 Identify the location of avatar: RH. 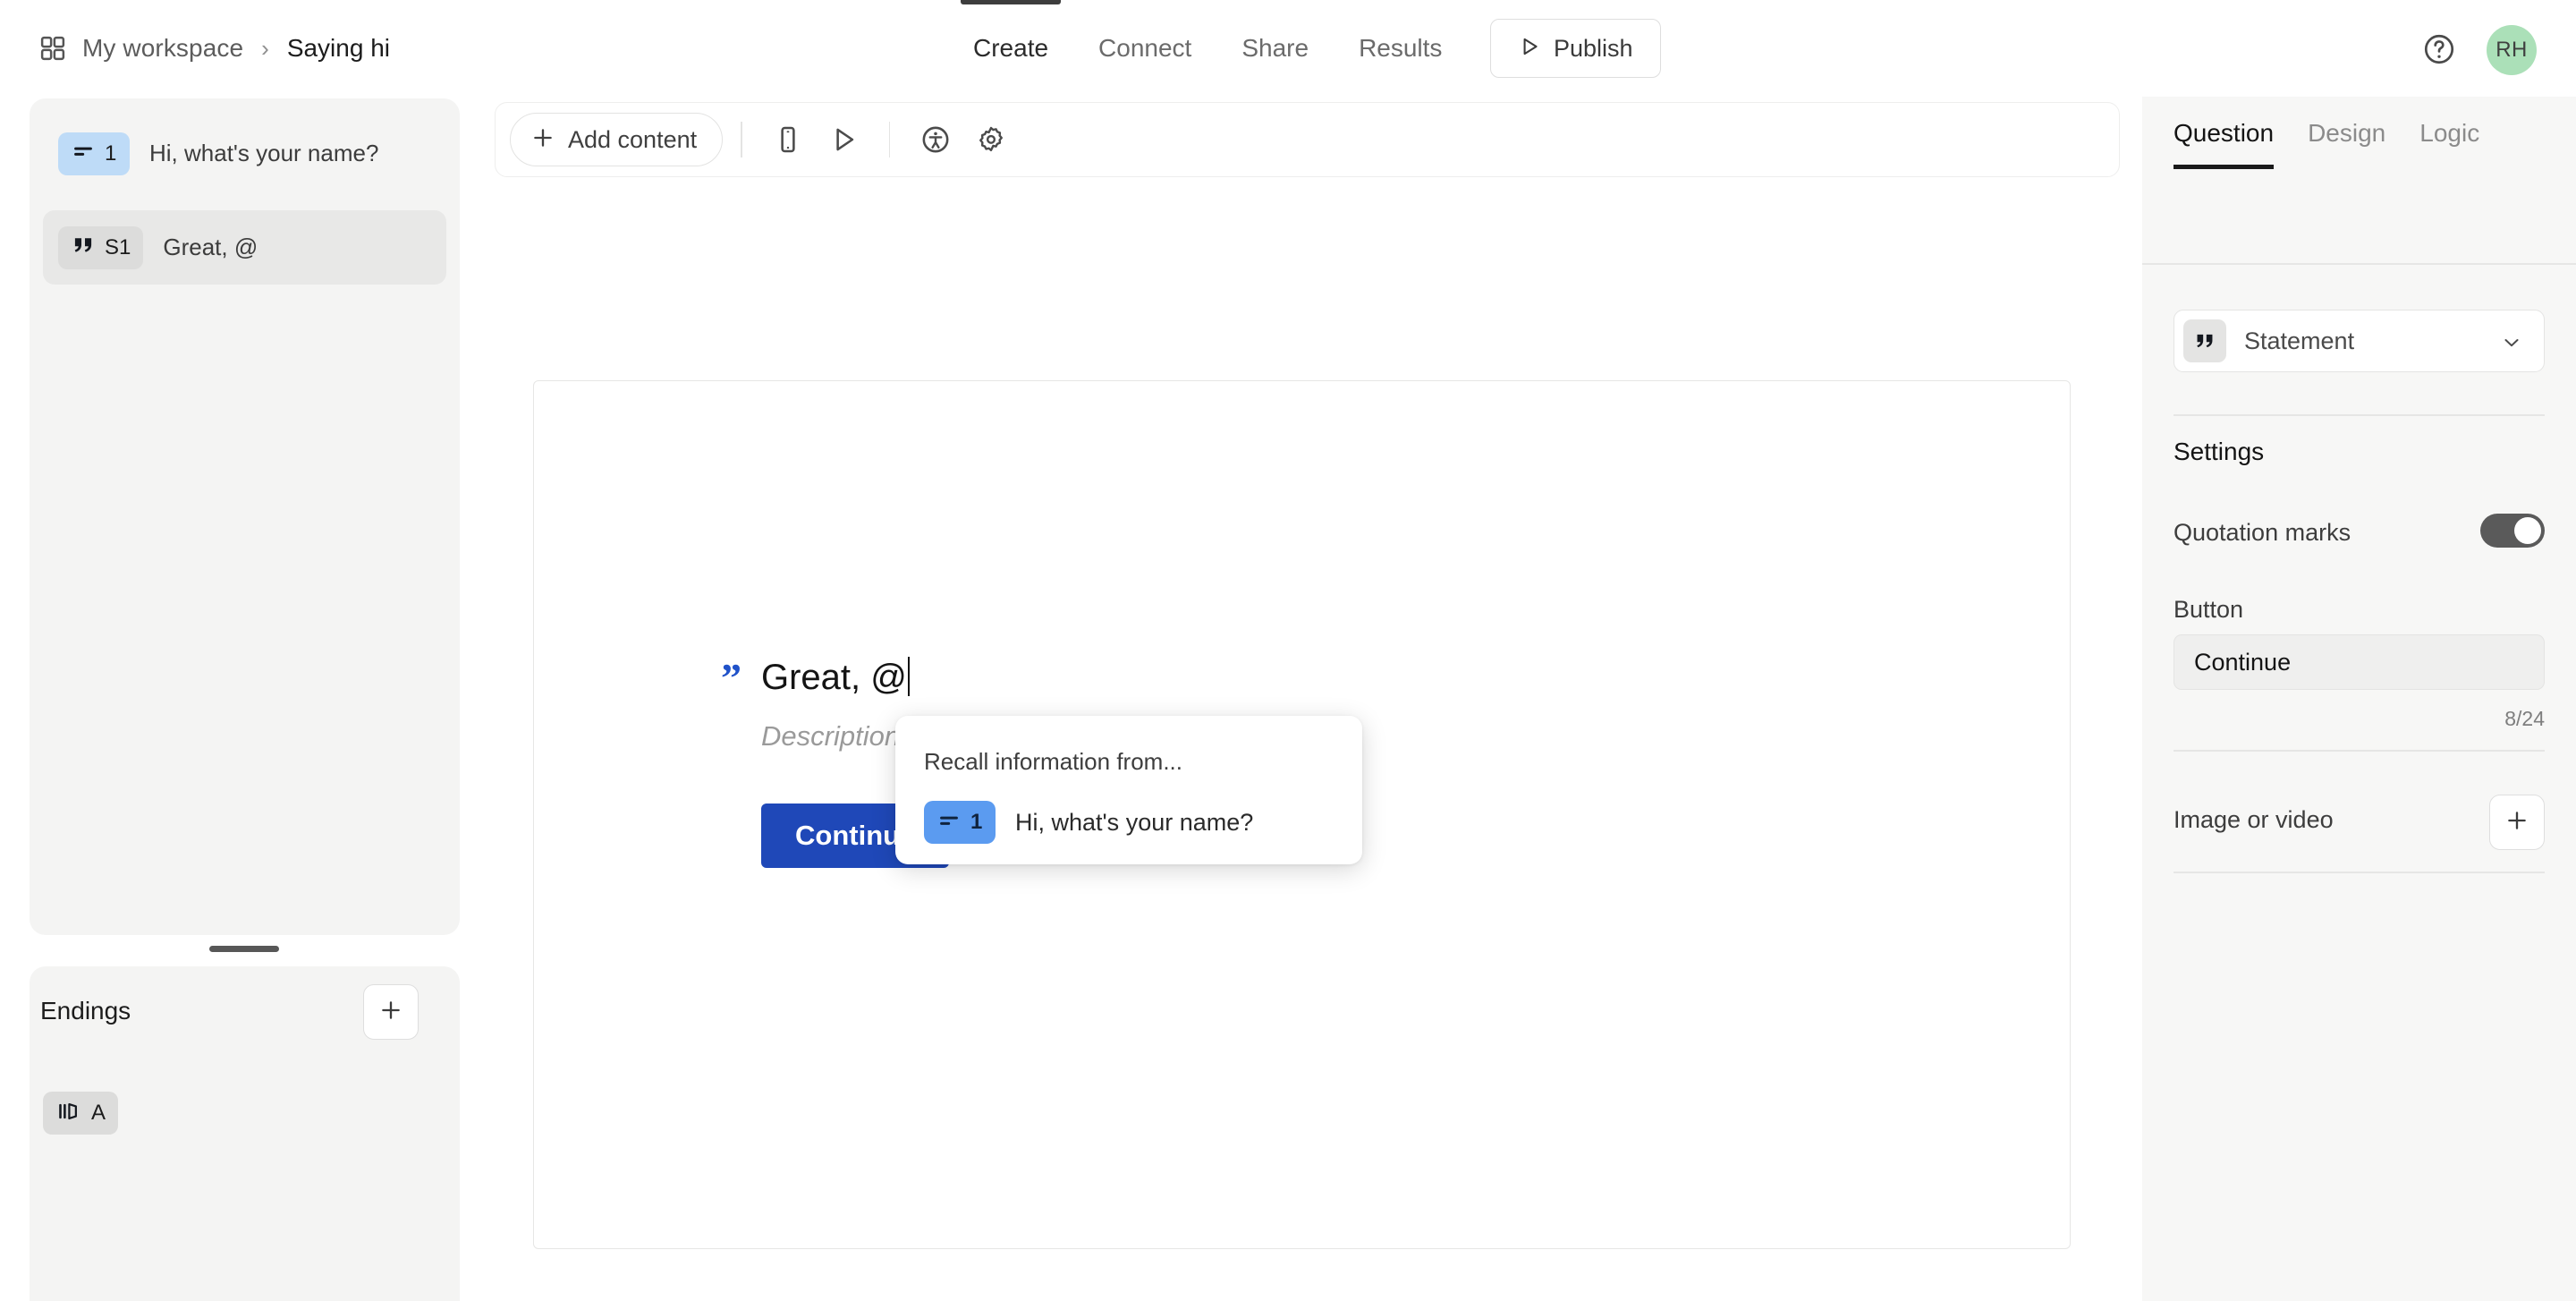
(2512, 50).